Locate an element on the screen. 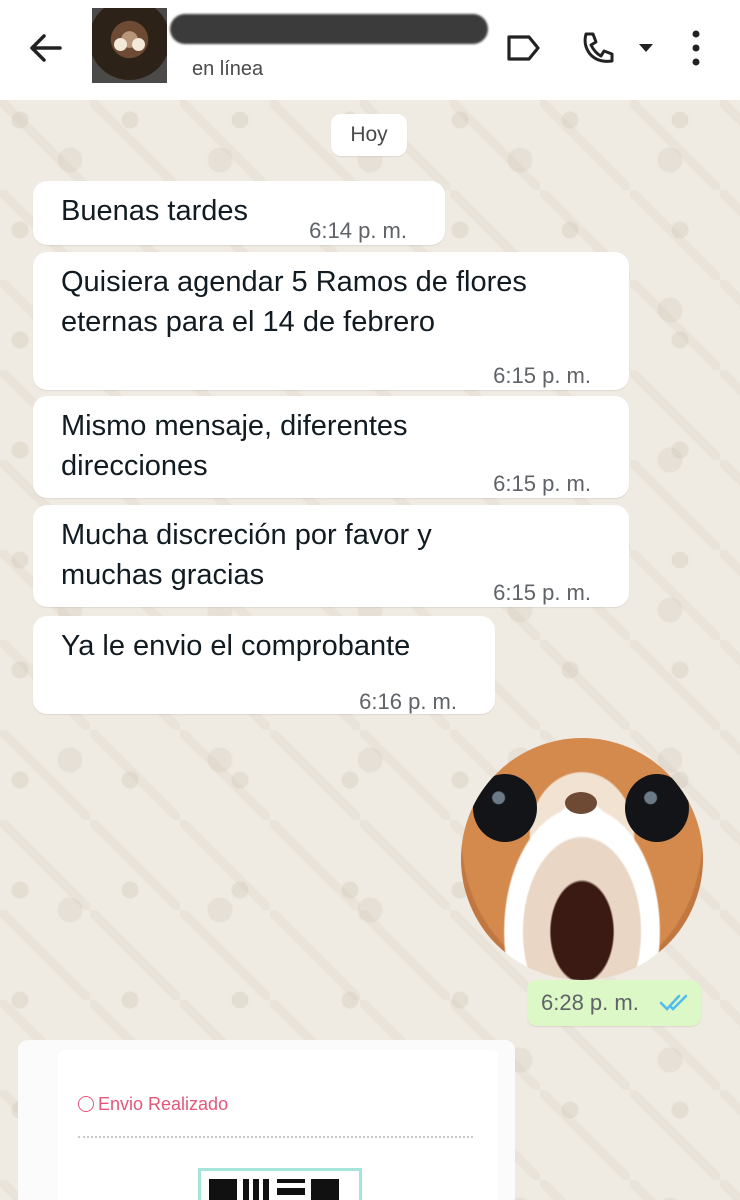 Image resolution: width=740 pixels, height=1200 pixels. message-time: 6:16 p. m. is located at coordinates (408, 701).